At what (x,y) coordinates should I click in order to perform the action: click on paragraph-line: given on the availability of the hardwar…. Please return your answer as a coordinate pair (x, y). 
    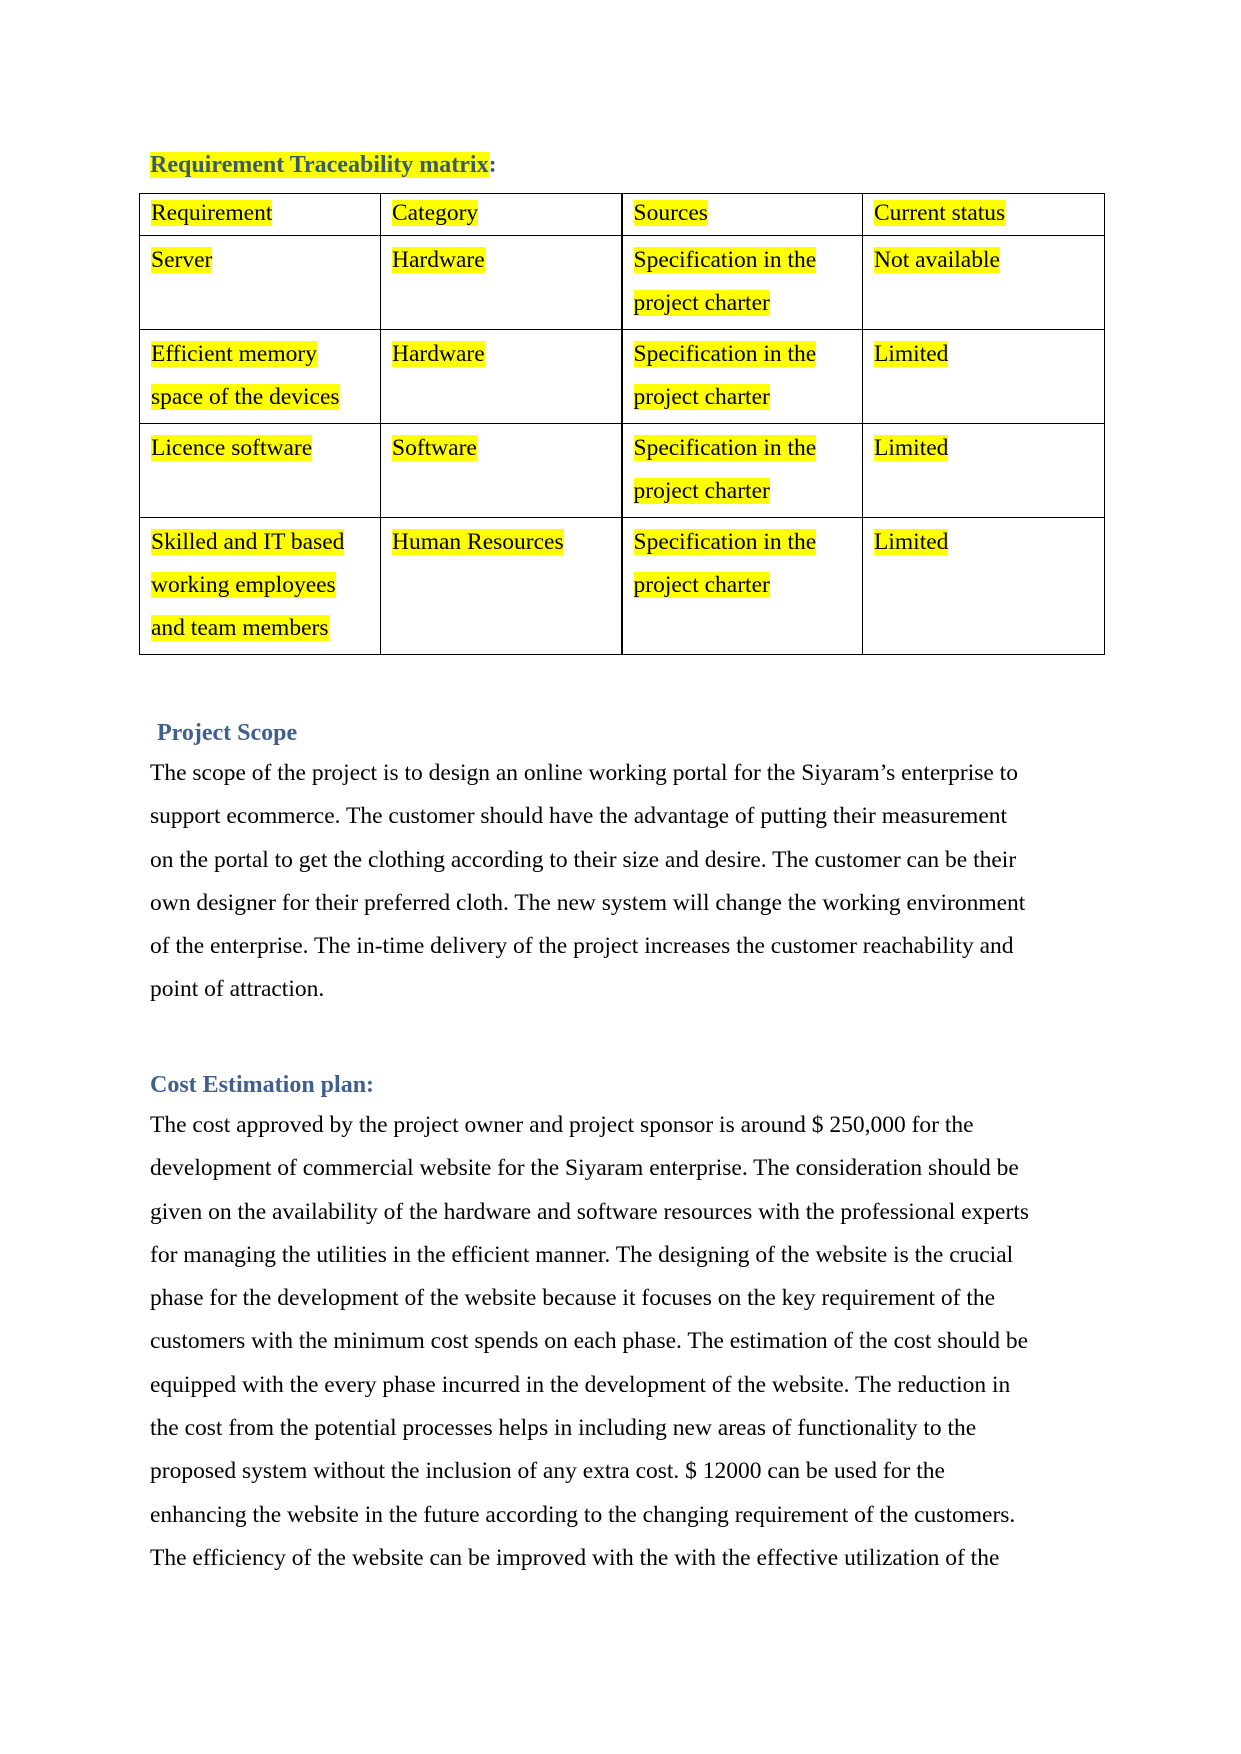
    Looking at the image, I should click on (589, 1211).